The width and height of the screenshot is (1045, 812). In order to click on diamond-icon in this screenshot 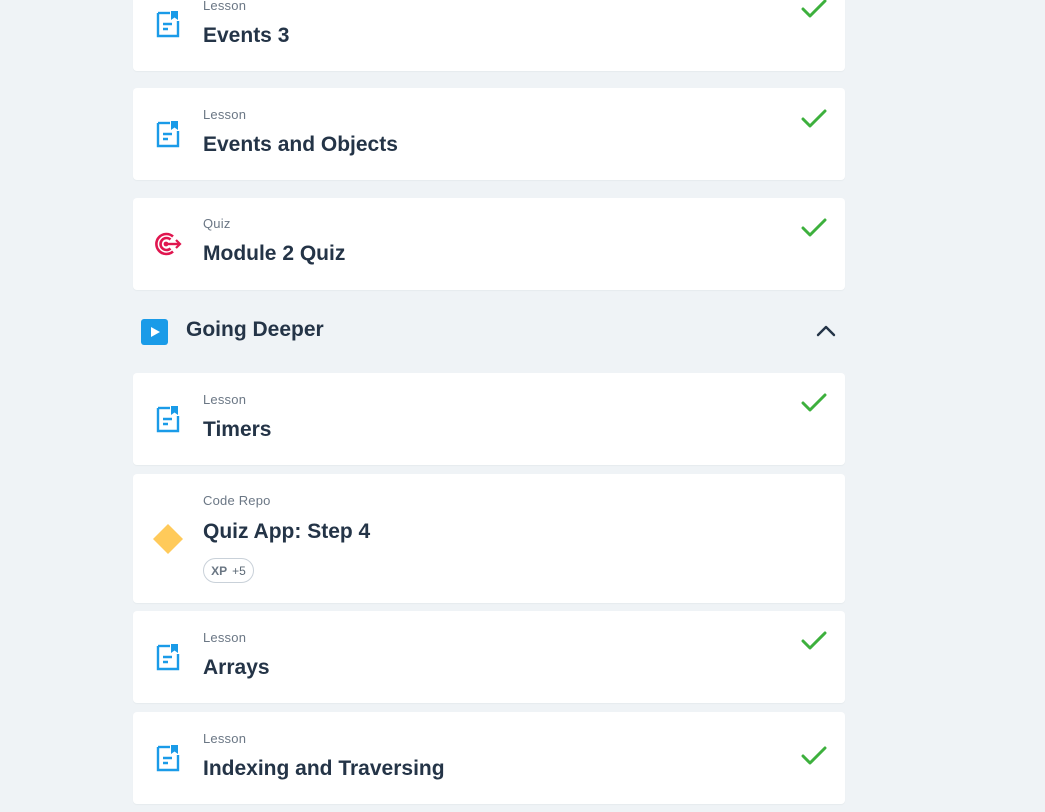, I will do `click(168, 539)`.